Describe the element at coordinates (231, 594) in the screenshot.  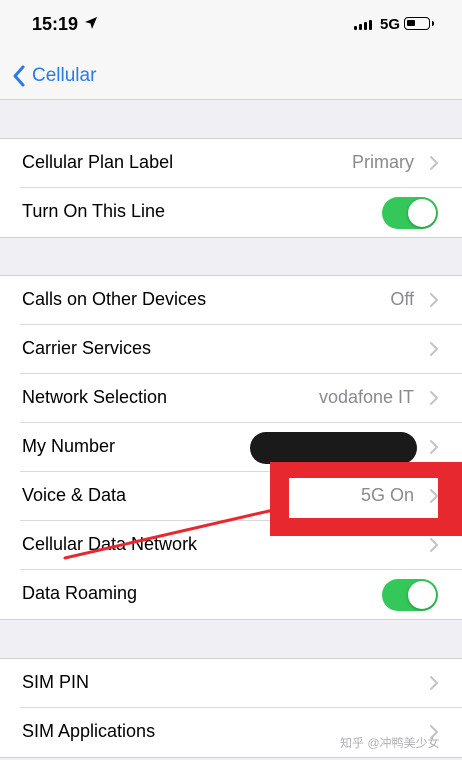
I see `row-data-roaming: Data Roaming` at that location.